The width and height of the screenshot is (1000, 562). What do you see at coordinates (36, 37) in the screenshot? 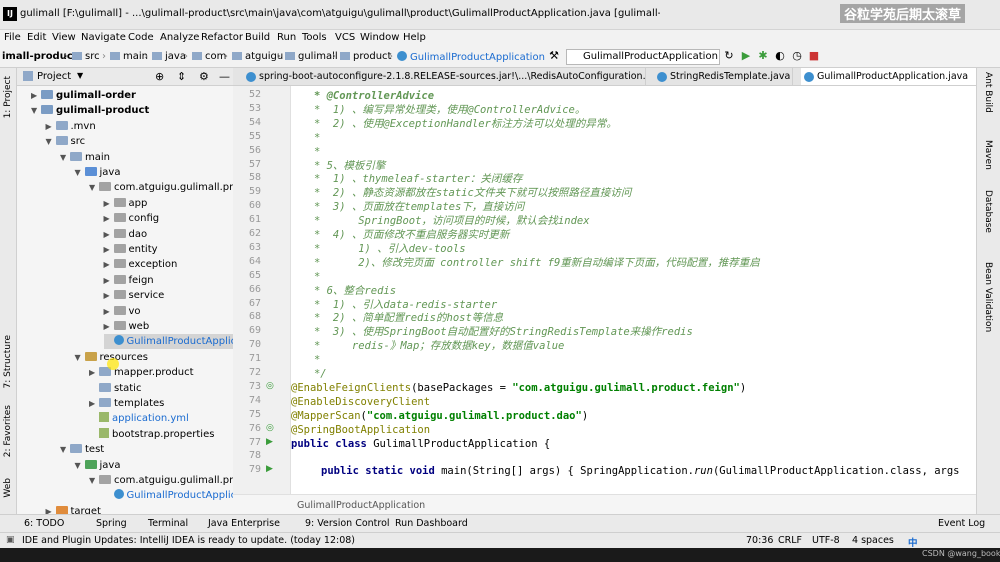
I see `menu-edit: Edit` at bounding box center [36, 37].